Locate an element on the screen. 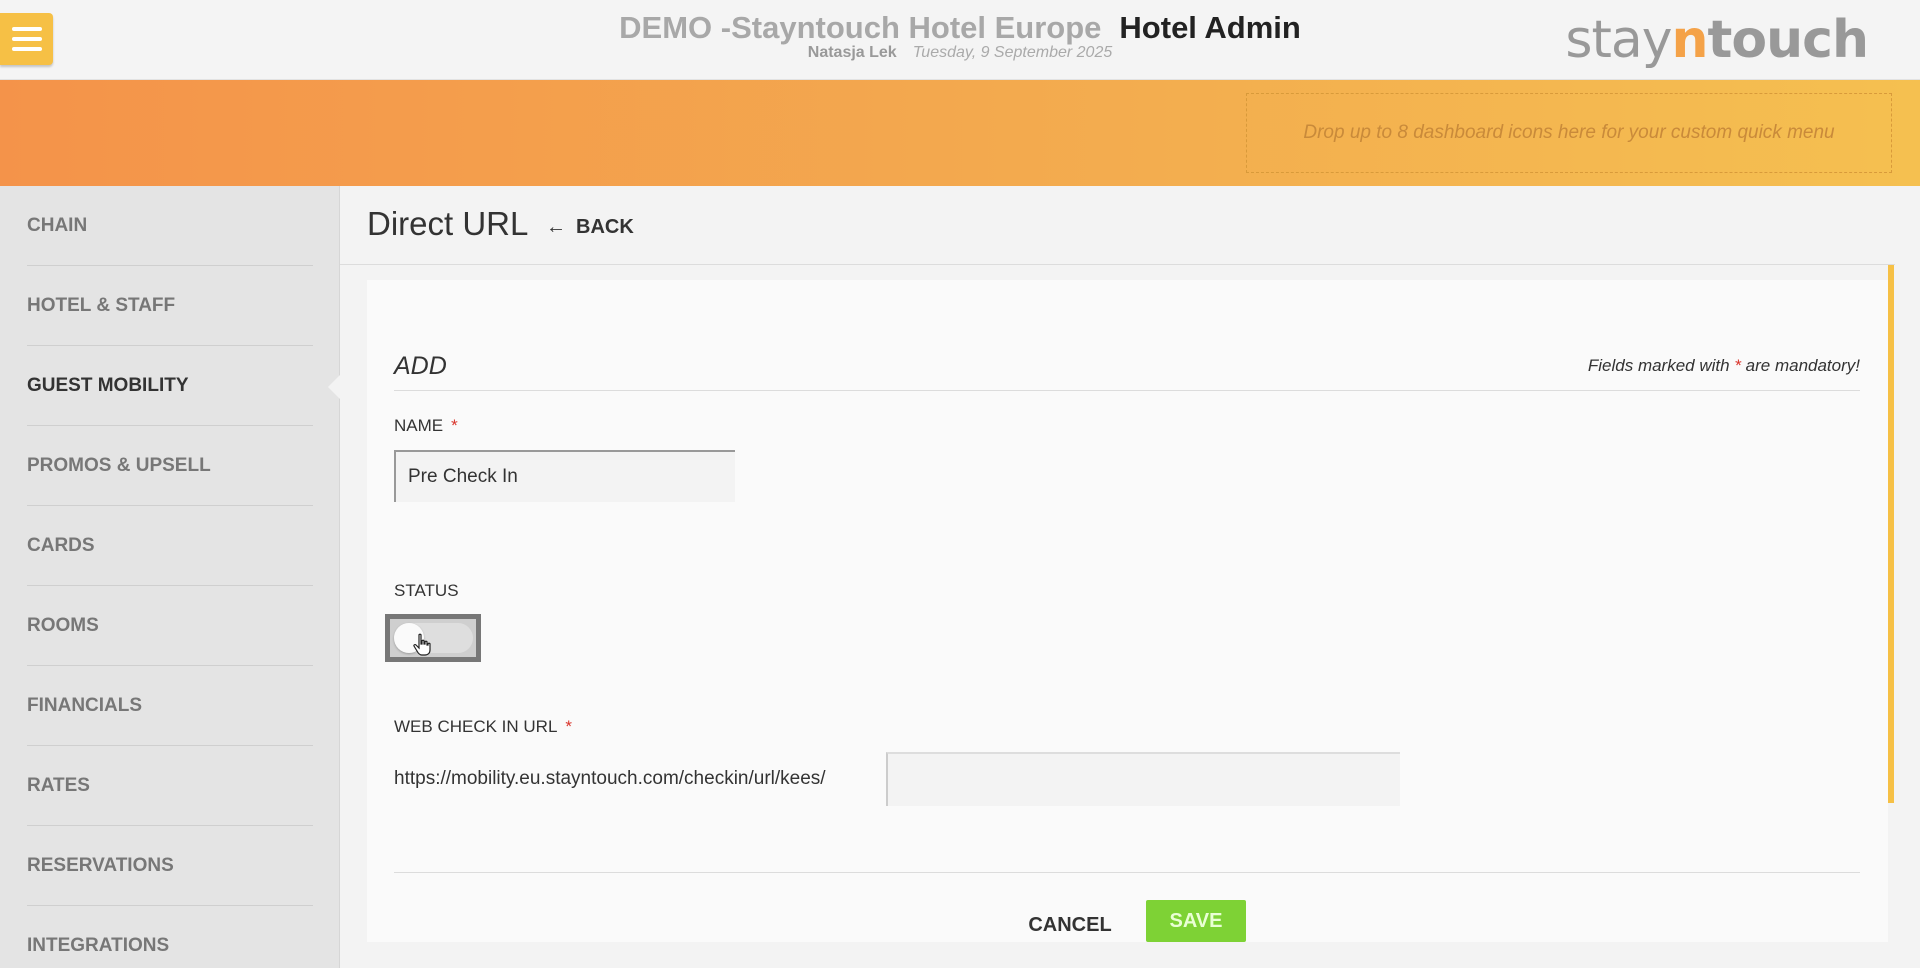 The width and height of the screenshot is (1920, 968). sidebar-item-label: FINANCIALS is located at coordinates (85, 705).